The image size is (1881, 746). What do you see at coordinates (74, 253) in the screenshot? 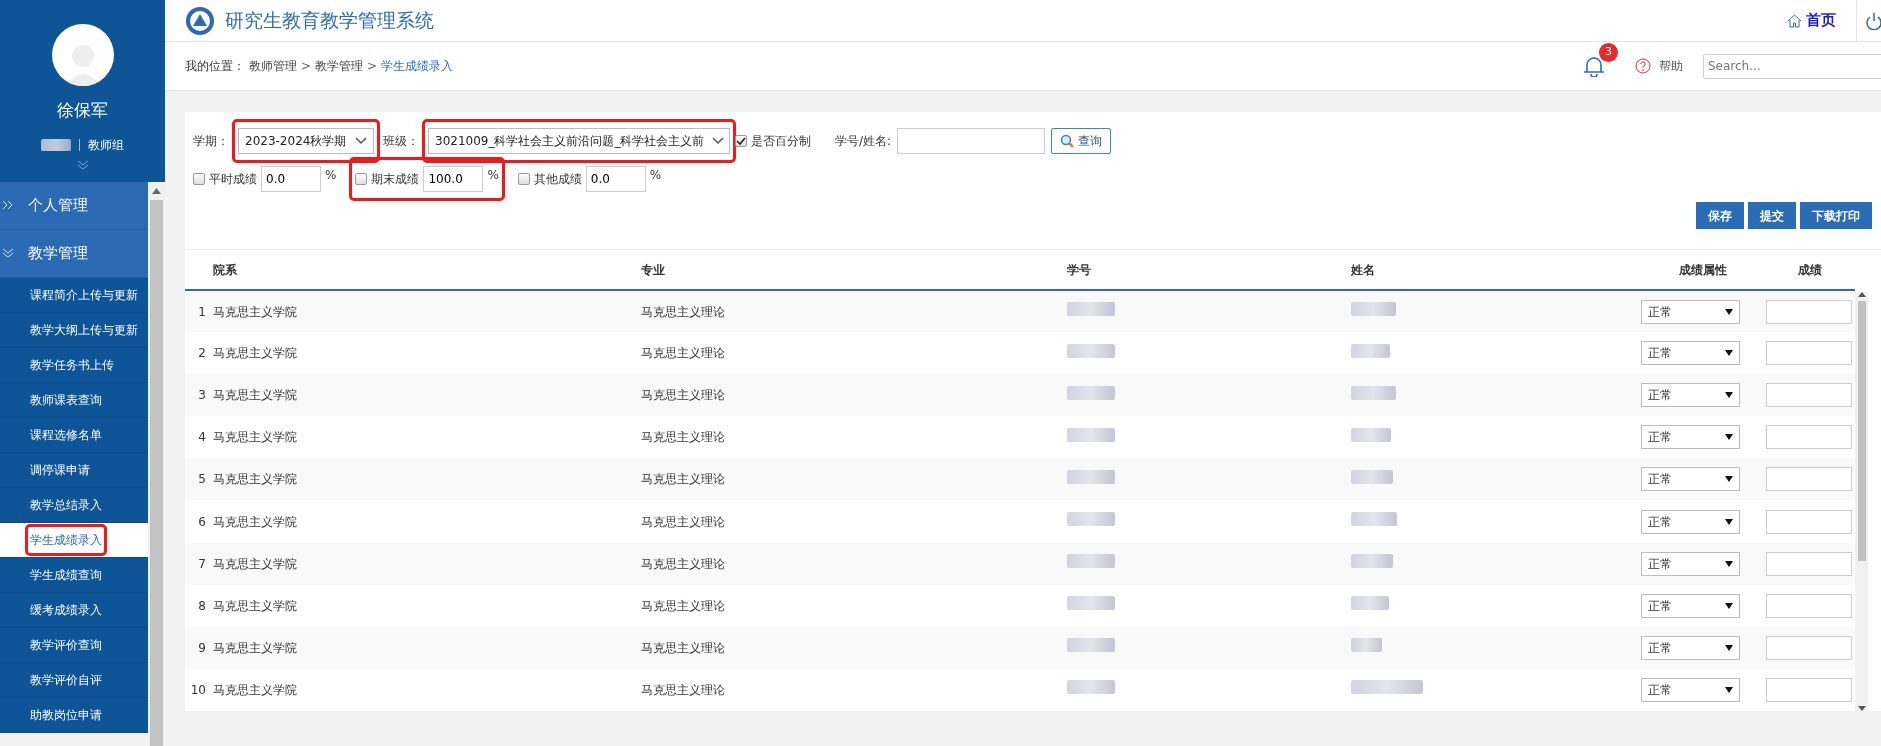
I see `menu-item: 教学管理` at bounding box center [74, 253].